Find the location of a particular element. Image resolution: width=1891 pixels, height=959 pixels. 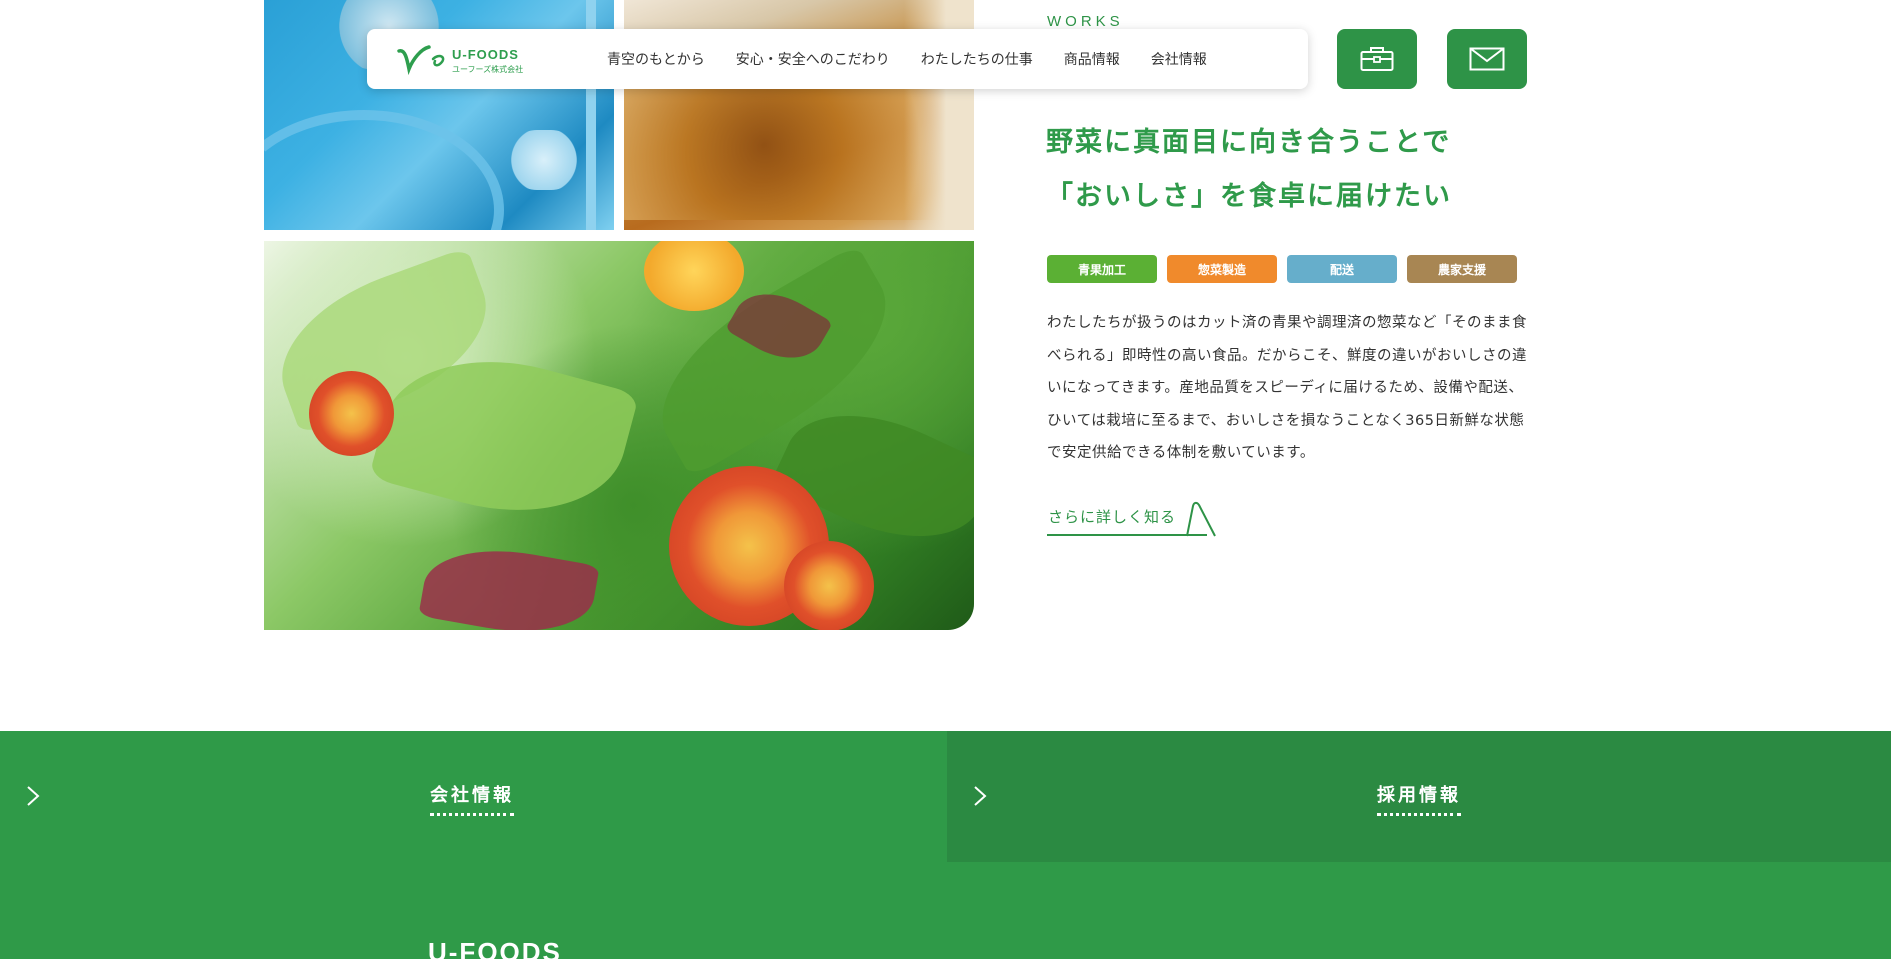

logo: U-FOODS ユーフーズ株式会社 is located at coordinates (465, 59).